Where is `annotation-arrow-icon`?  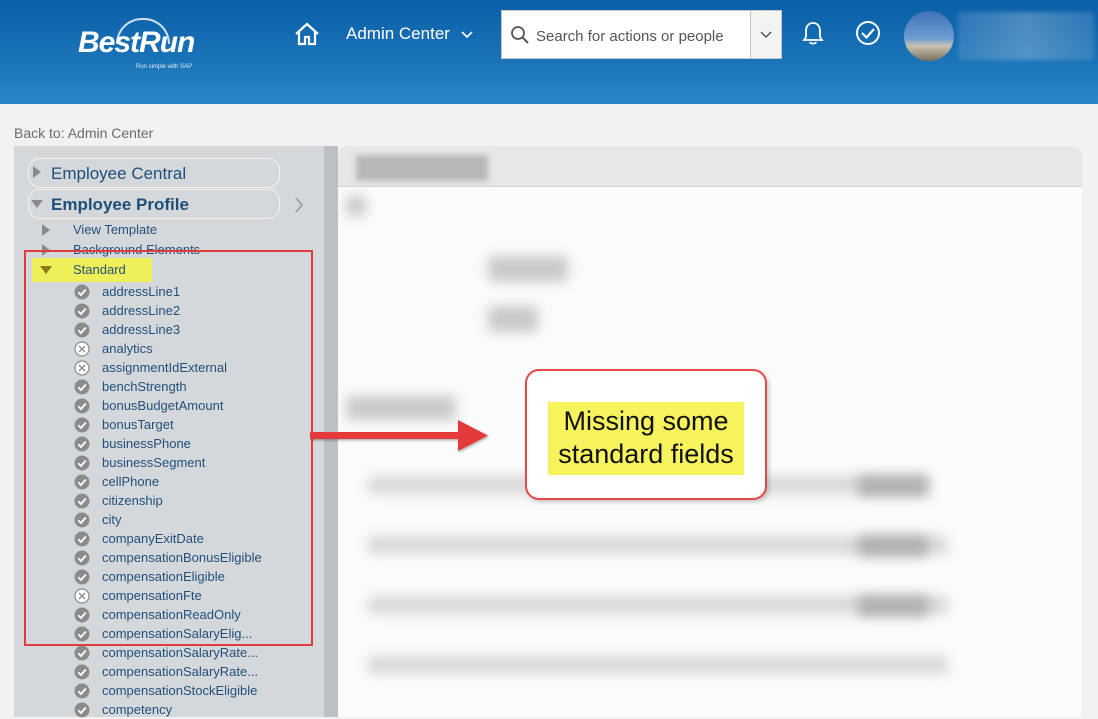
annotation-arrow-icon is located at coordinates (399, 435).